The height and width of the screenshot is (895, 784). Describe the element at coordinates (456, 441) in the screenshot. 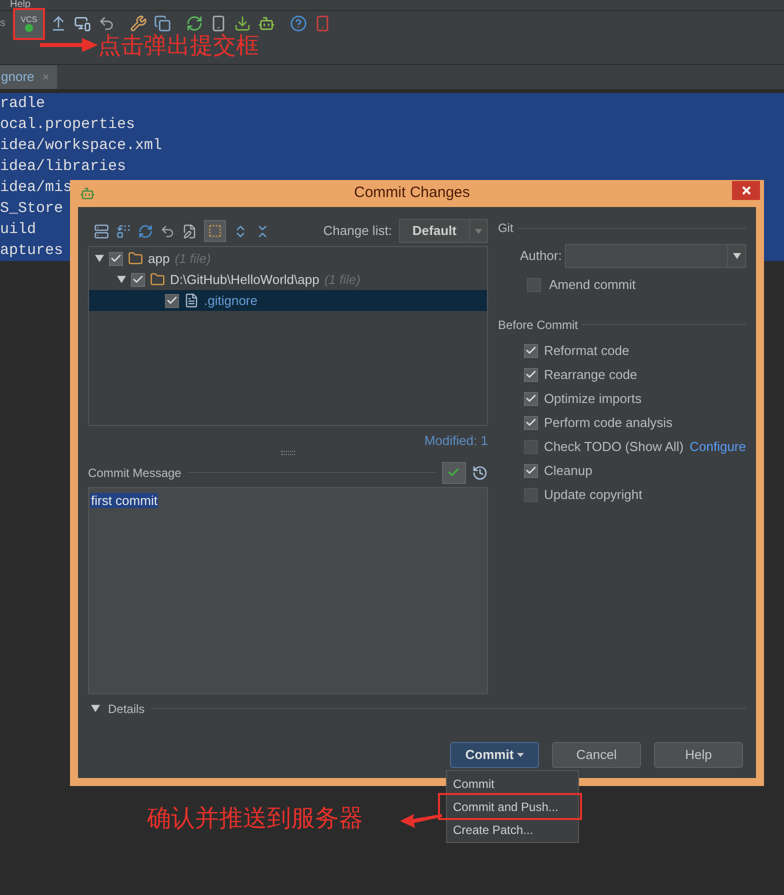

I see `modified-count: Modified: 1` at that location.